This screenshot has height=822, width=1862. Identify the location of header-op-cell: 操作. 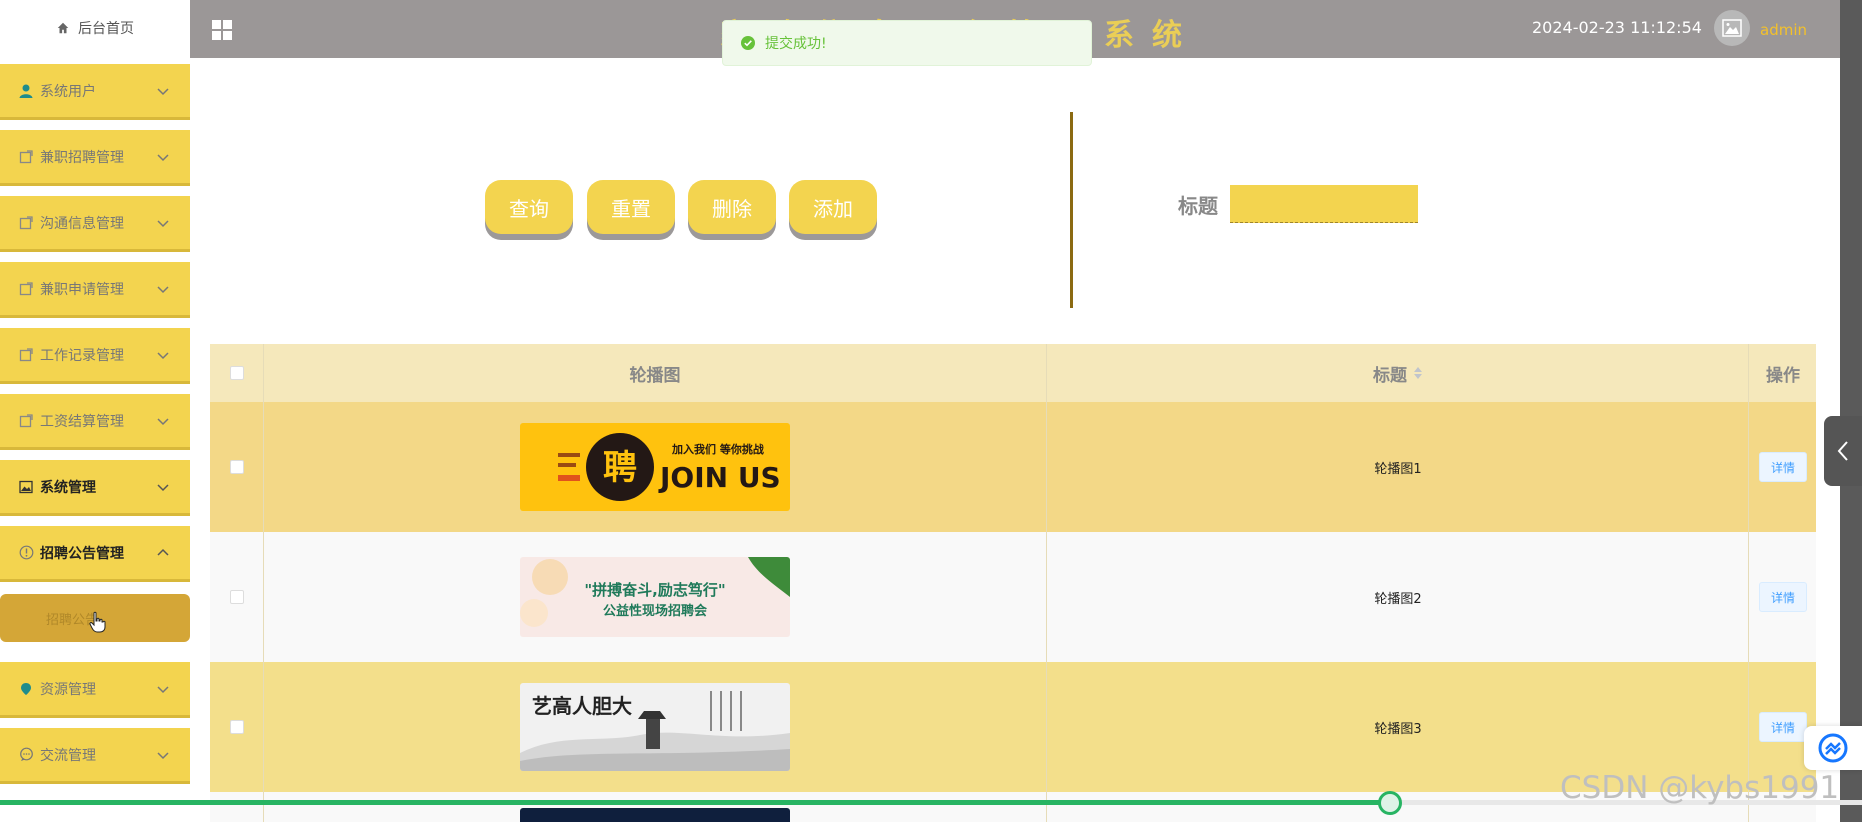
(1783, 373).